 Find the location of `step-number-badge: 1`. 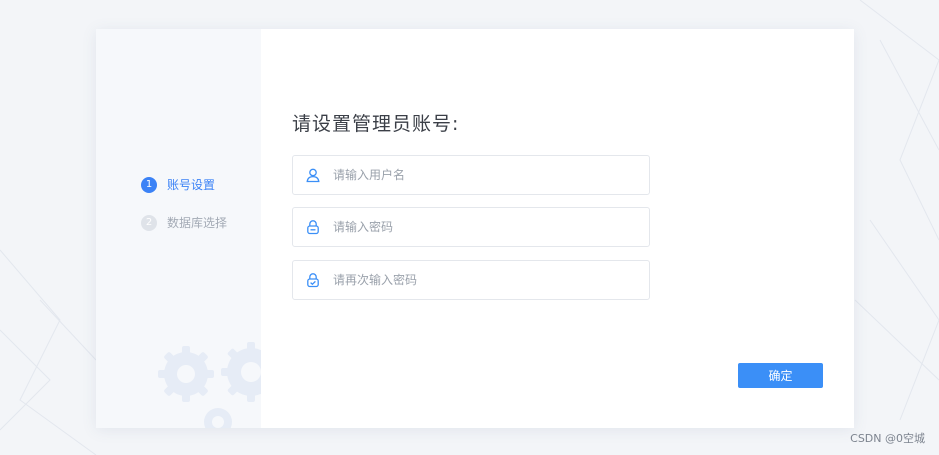

step-number-badge: 1 is located at coordinates (149, 184).